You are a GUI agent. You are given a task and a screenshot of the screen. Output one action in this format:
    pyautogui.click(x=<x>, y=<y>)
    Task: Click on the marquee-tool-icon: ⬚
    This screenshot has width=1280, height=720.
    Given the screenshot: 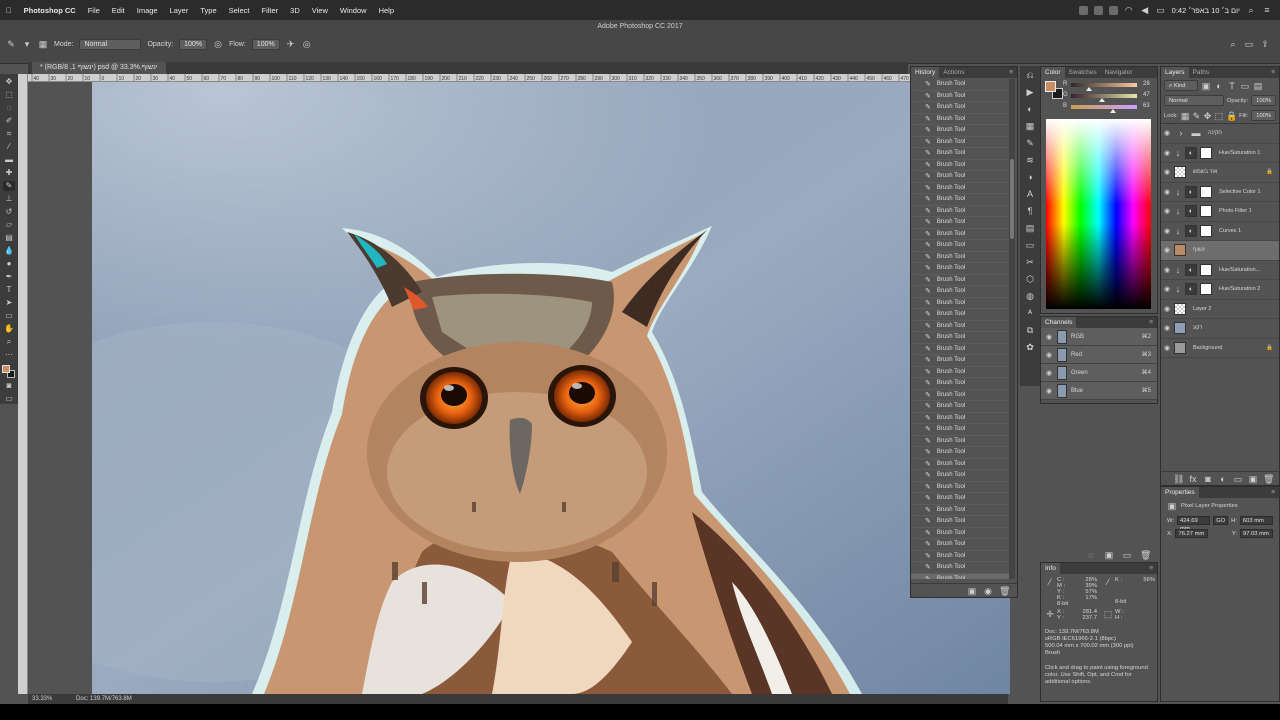 What is the action you would take?
    pyautogui.click(x=9, y=95)
    